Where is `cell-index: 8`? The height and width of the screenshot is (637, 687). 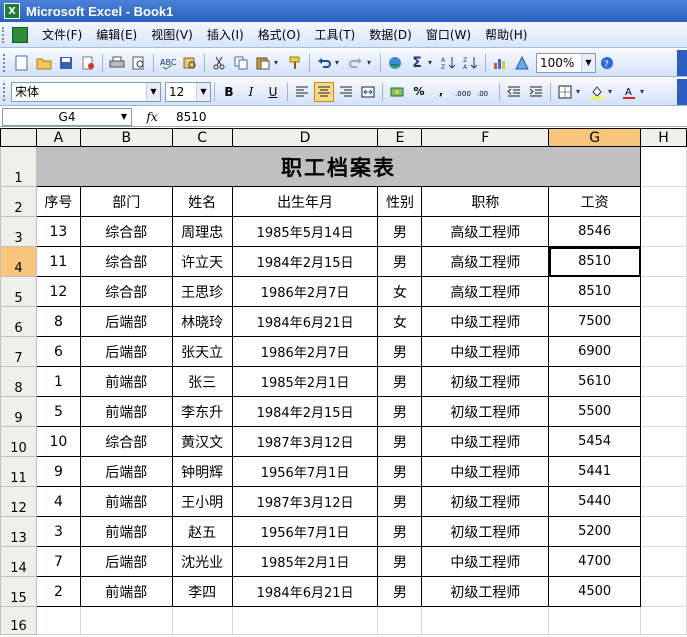 cell-index: 8 is located at coordinates (58, 321).